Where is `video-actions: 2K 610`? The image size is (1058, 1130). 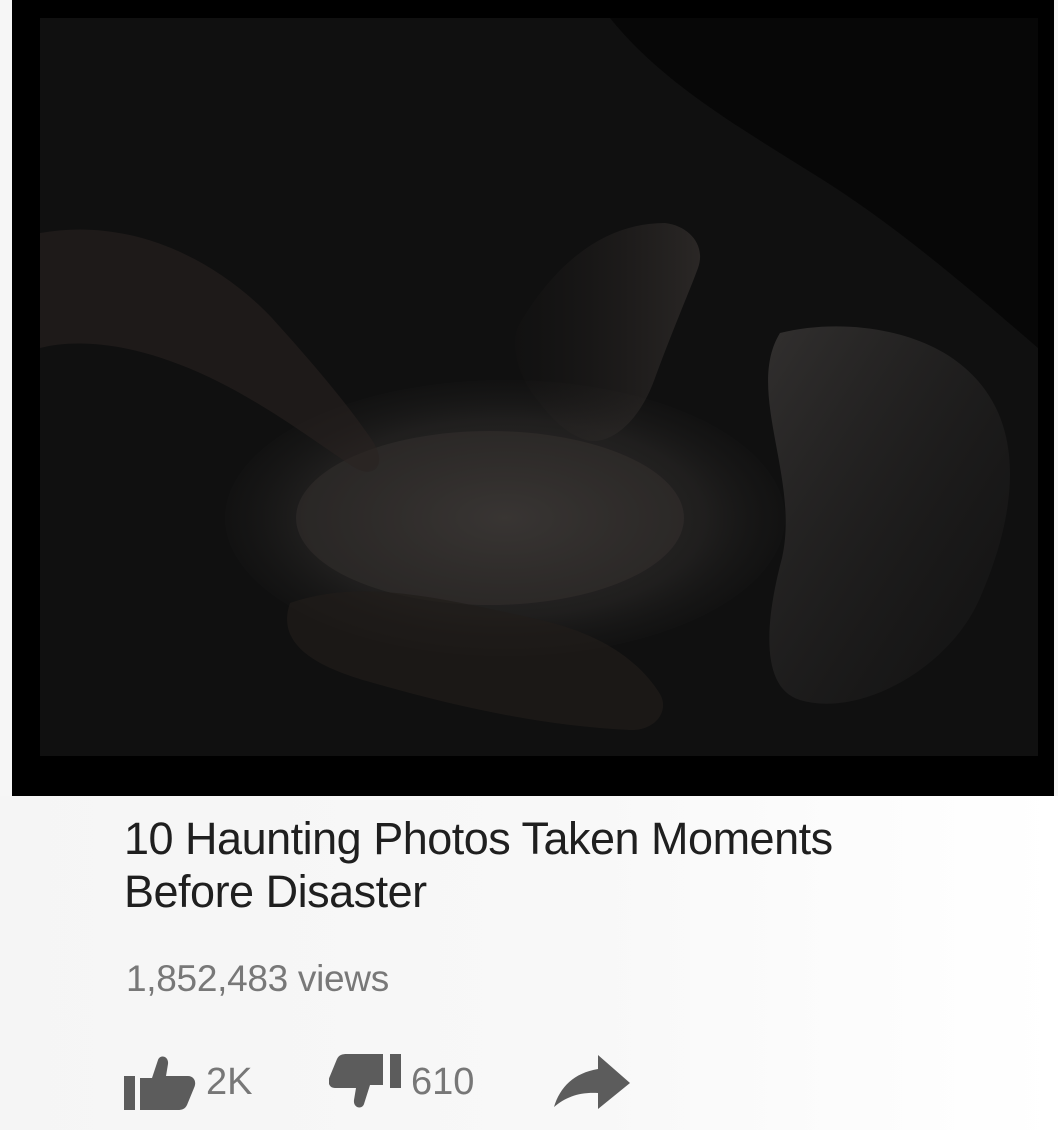 video-actions: 2K 610 is located at coordinates (384, 1082).